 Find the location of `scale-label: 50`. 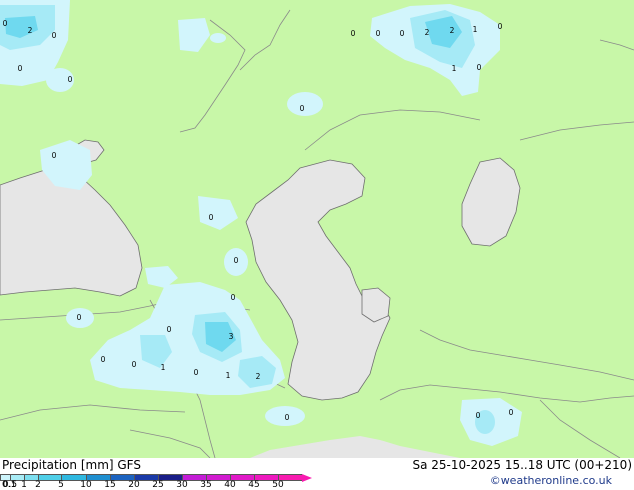

scale-label: 50 is located at coordinates (278, 485).